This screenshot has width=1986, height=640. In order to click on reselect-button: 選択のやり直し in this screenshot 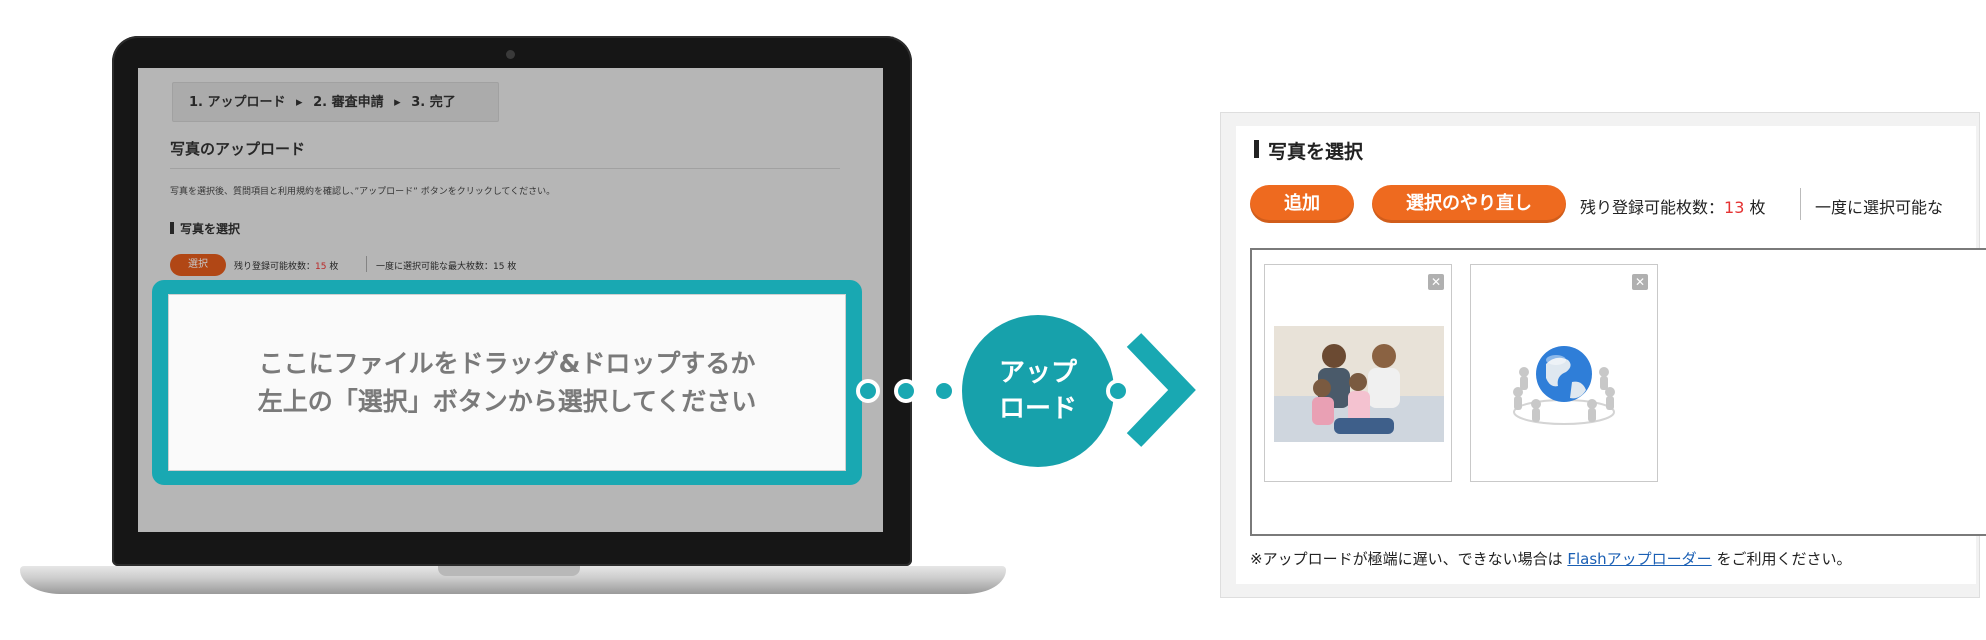, I will do `click(1469, 204)`.